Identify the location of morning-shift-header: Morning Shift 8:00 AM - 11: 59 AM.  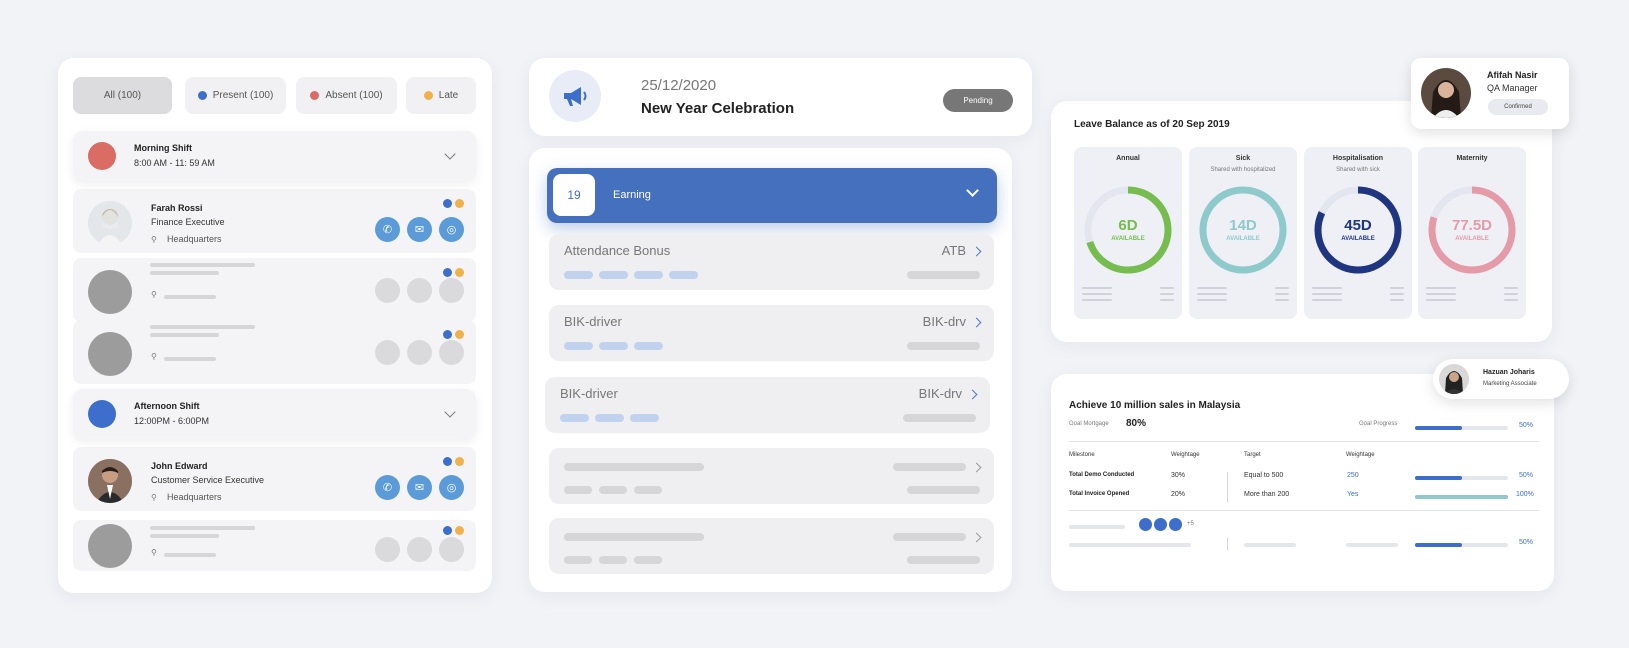
(274, 156).